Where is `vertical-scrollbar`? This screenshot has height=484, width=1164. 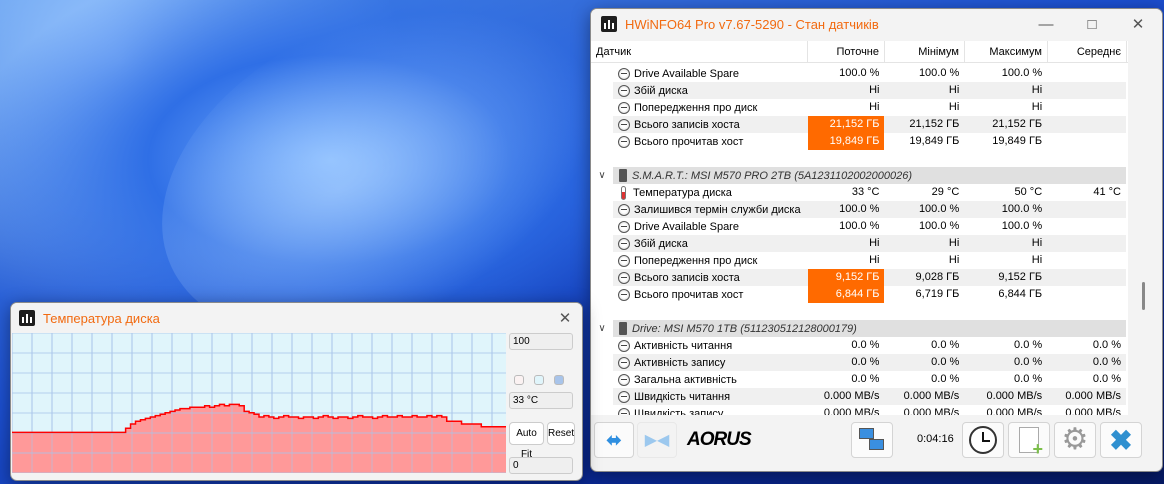 vertical-scrollbar is located at coordinates (1145, 228).